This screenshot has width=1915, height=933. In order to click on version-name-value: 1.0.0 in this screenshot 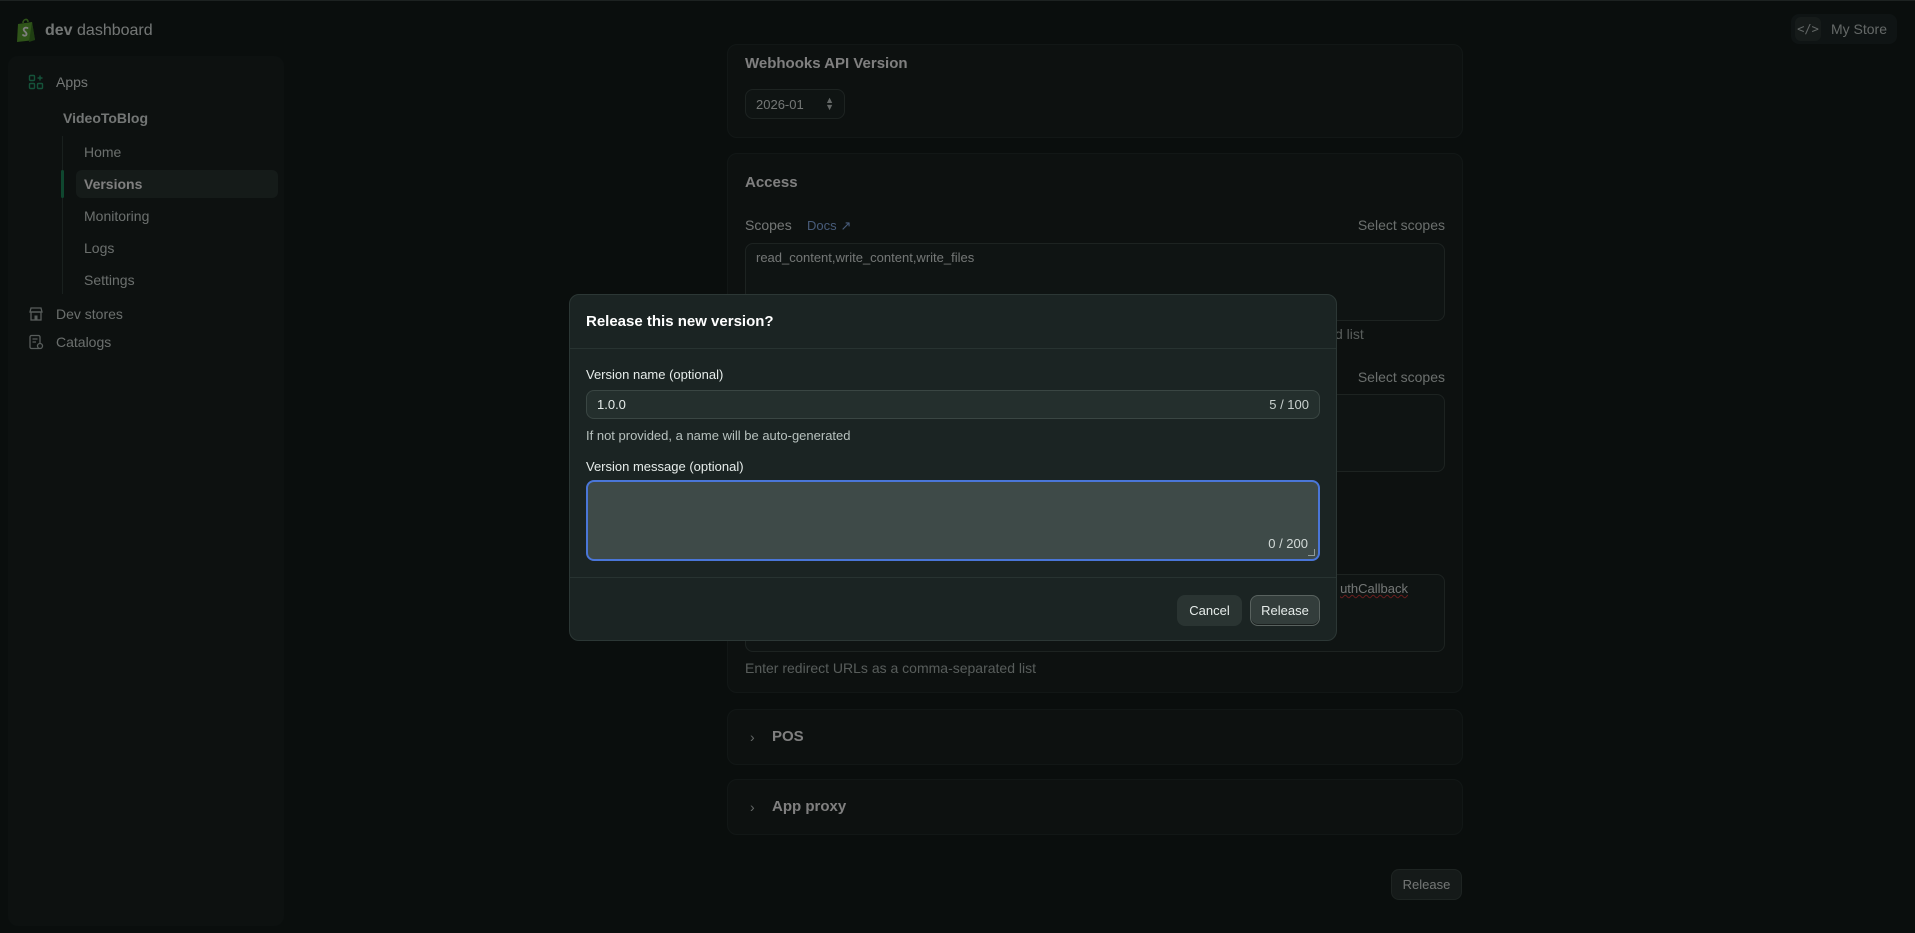, I will do `click(611, 404)`.